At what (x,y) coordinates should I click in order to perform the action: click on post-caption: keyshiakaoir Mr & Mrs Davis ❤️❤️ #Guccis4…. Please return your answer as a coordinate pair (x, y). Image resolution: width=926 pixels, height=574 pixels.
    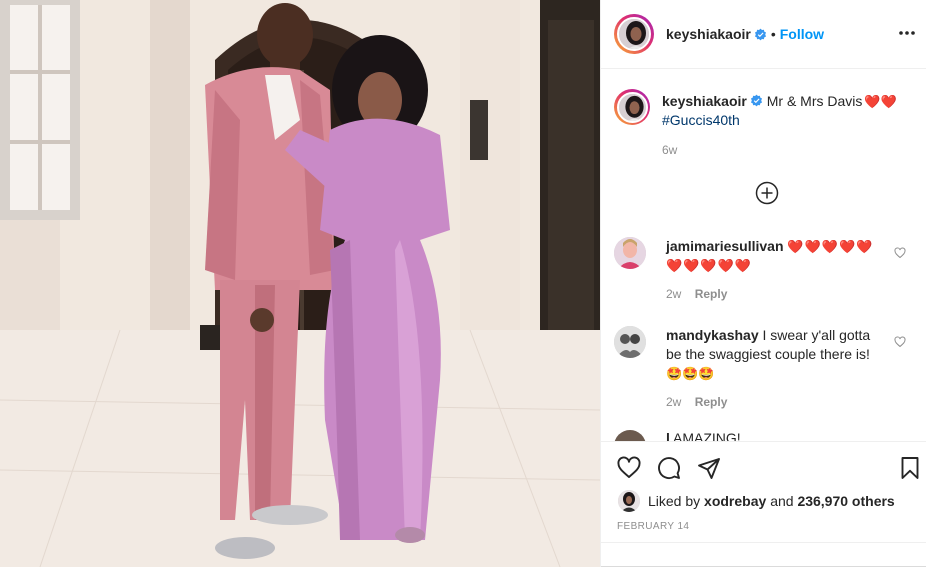
    Looking at the image, I should click on (758, 124).